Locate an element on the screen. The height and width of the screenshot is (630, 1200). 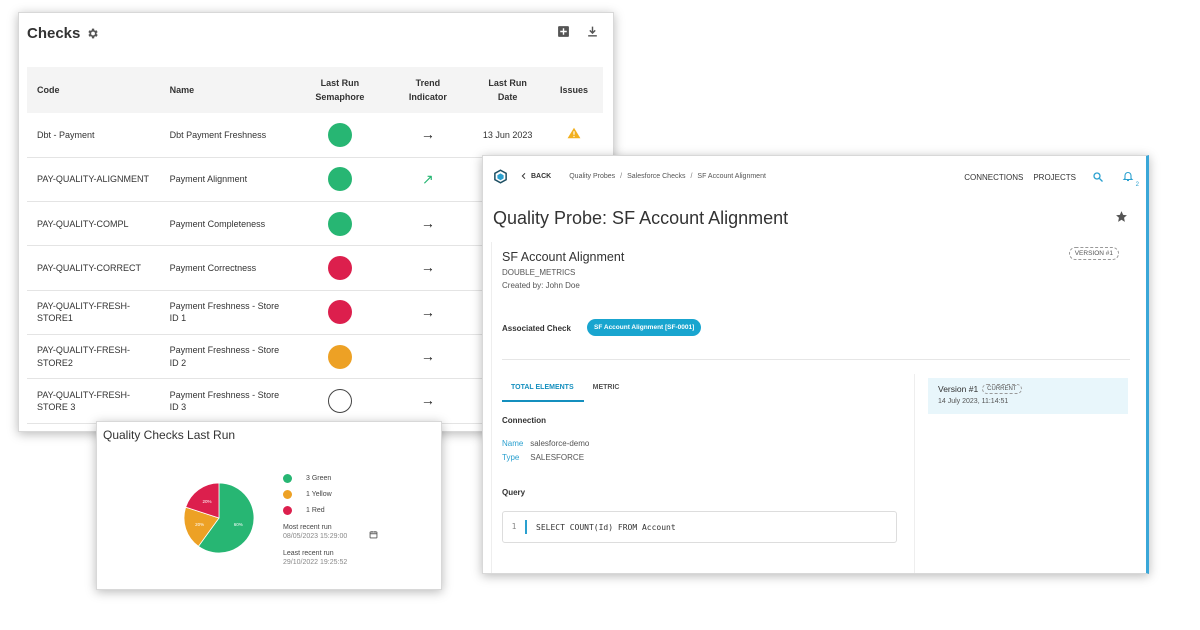
connection-type-key: Type is located at coordinates (511, 457).